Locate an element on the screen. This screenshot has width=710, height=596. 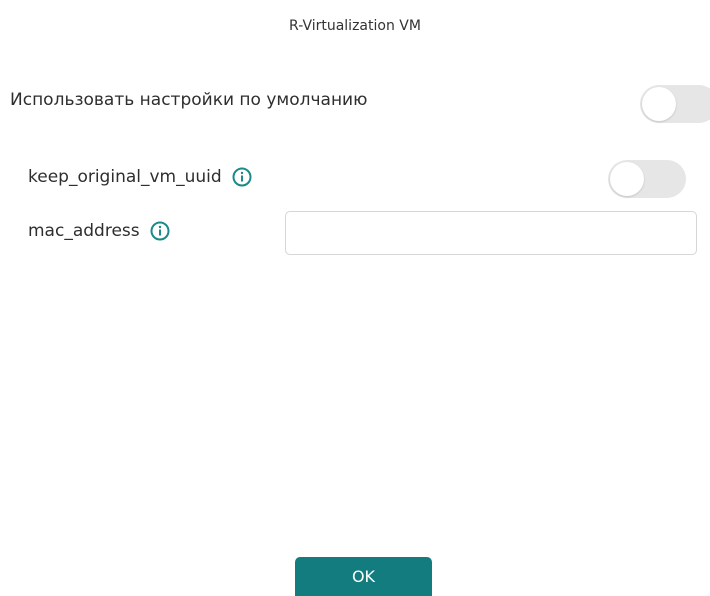
ok-button: OK is located at coordinates (363, 576).